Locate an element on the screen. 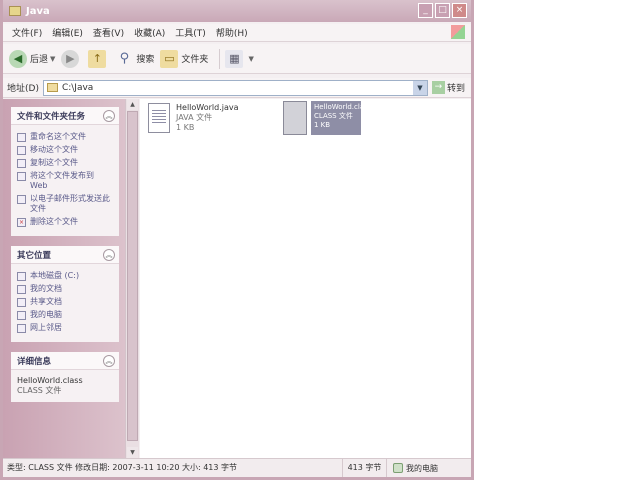 Image resolution: width=633 pixels, height=480 pixels. close-button: × is located at coordinates (459, 10).